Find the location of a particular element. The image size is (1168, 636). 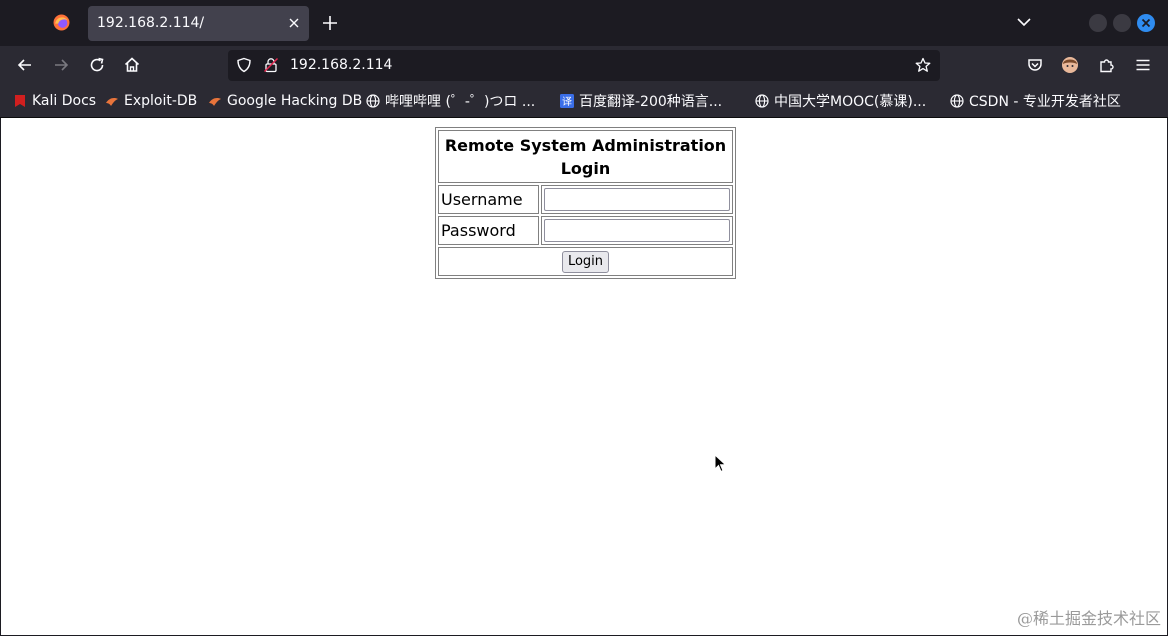

active-tab: 192.168.2.114/ is located at coordinates (198, 23).